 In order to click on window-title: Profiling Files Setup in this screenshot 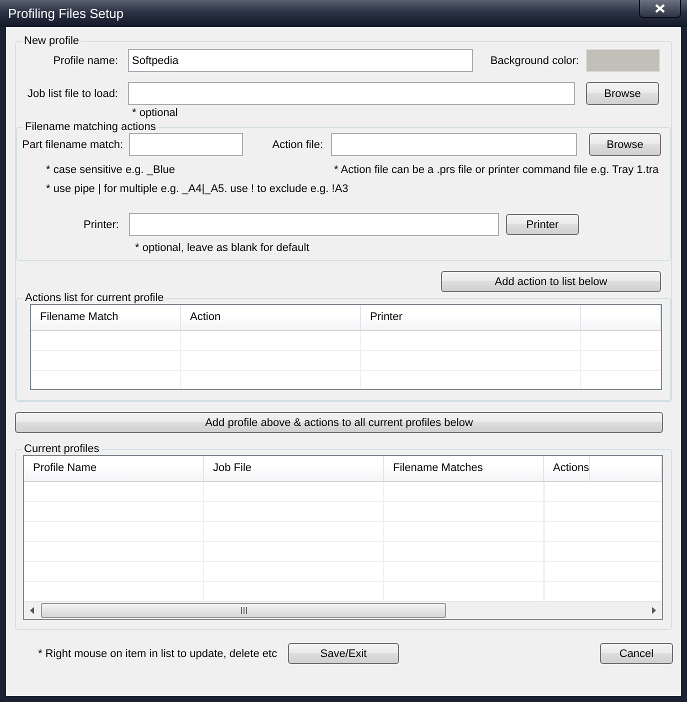, I will do `click(65, 13)`.